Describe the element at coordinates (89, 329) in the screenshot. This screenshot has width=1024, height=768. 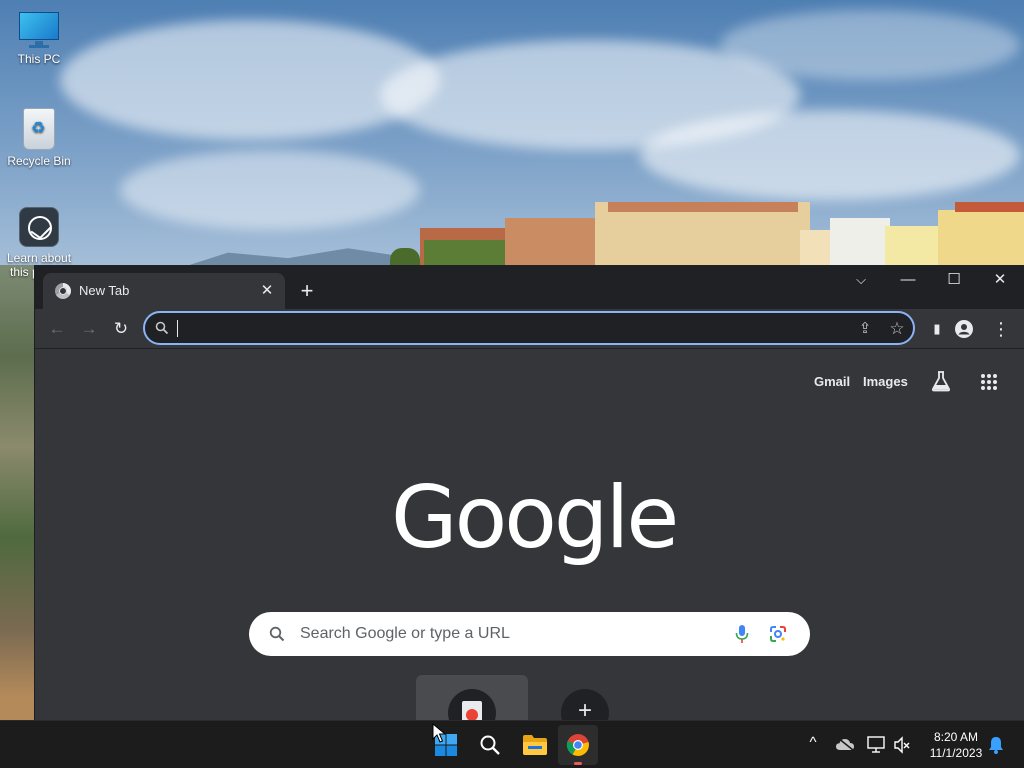
I see `forward-button: →` at that location.